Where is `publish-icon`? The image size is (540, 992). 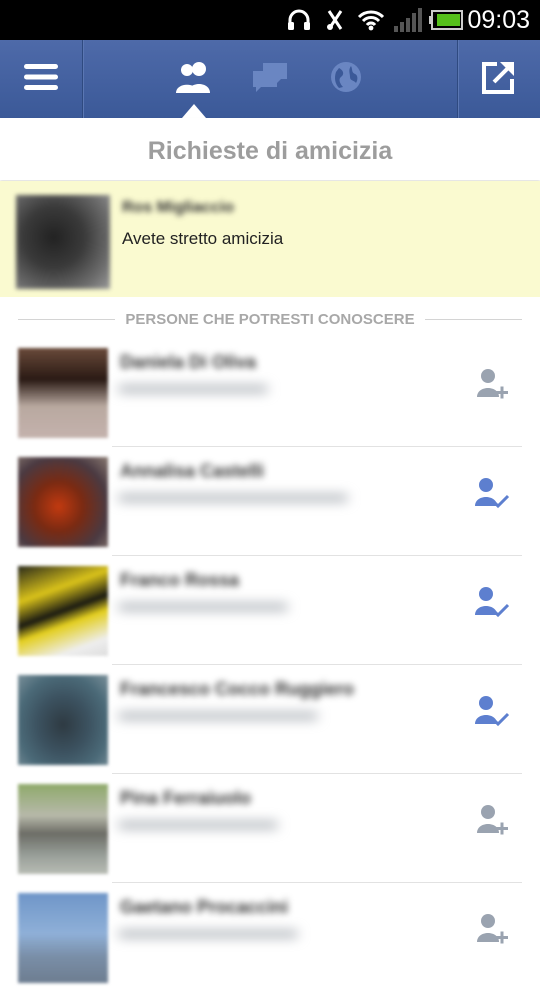 publish-icon is located at coordinates (499, 79).